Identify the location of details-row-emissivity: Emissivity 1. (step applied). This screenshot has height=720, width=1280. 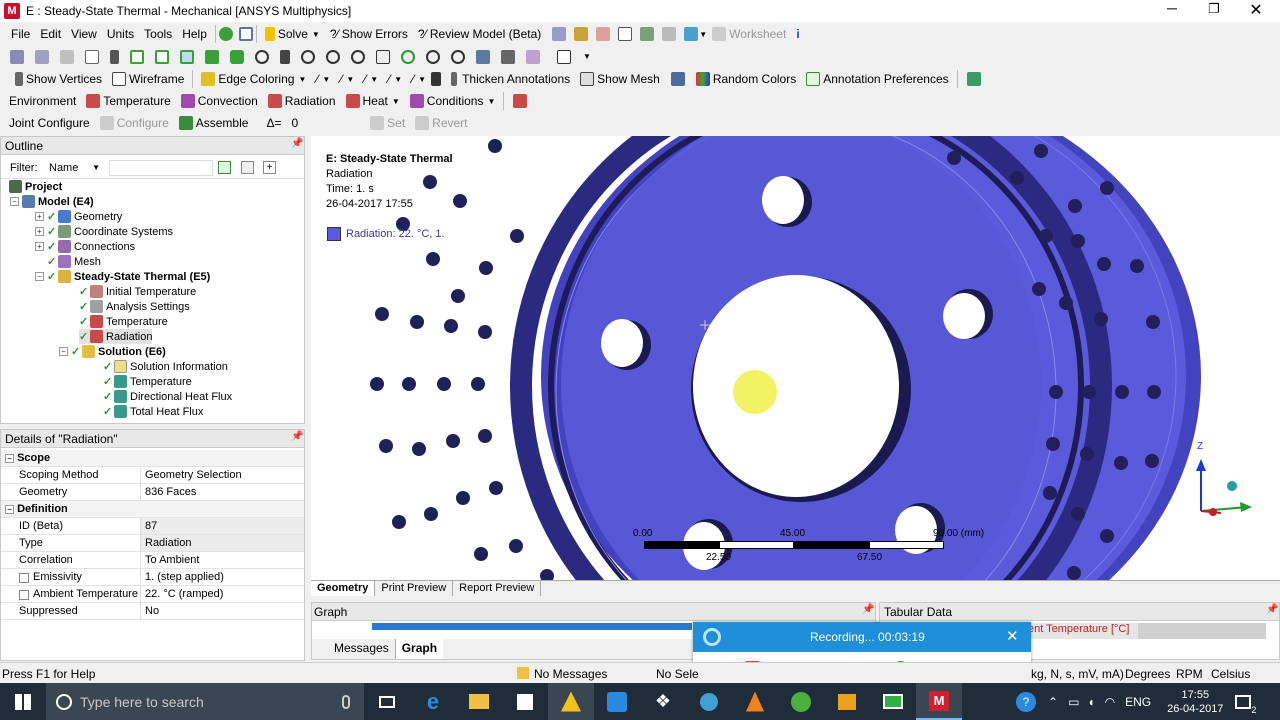
(152, 577).